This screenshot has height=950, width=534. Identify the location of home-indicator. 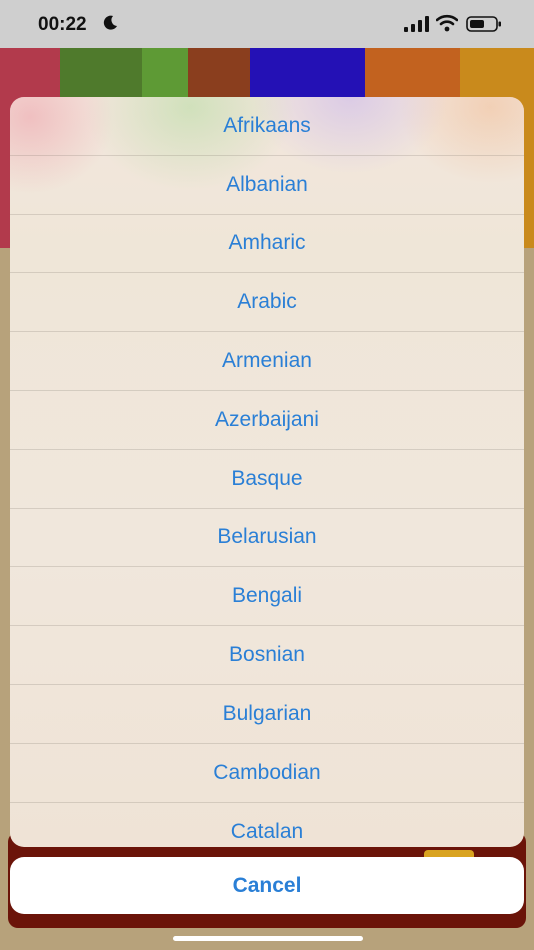
(268, 938).